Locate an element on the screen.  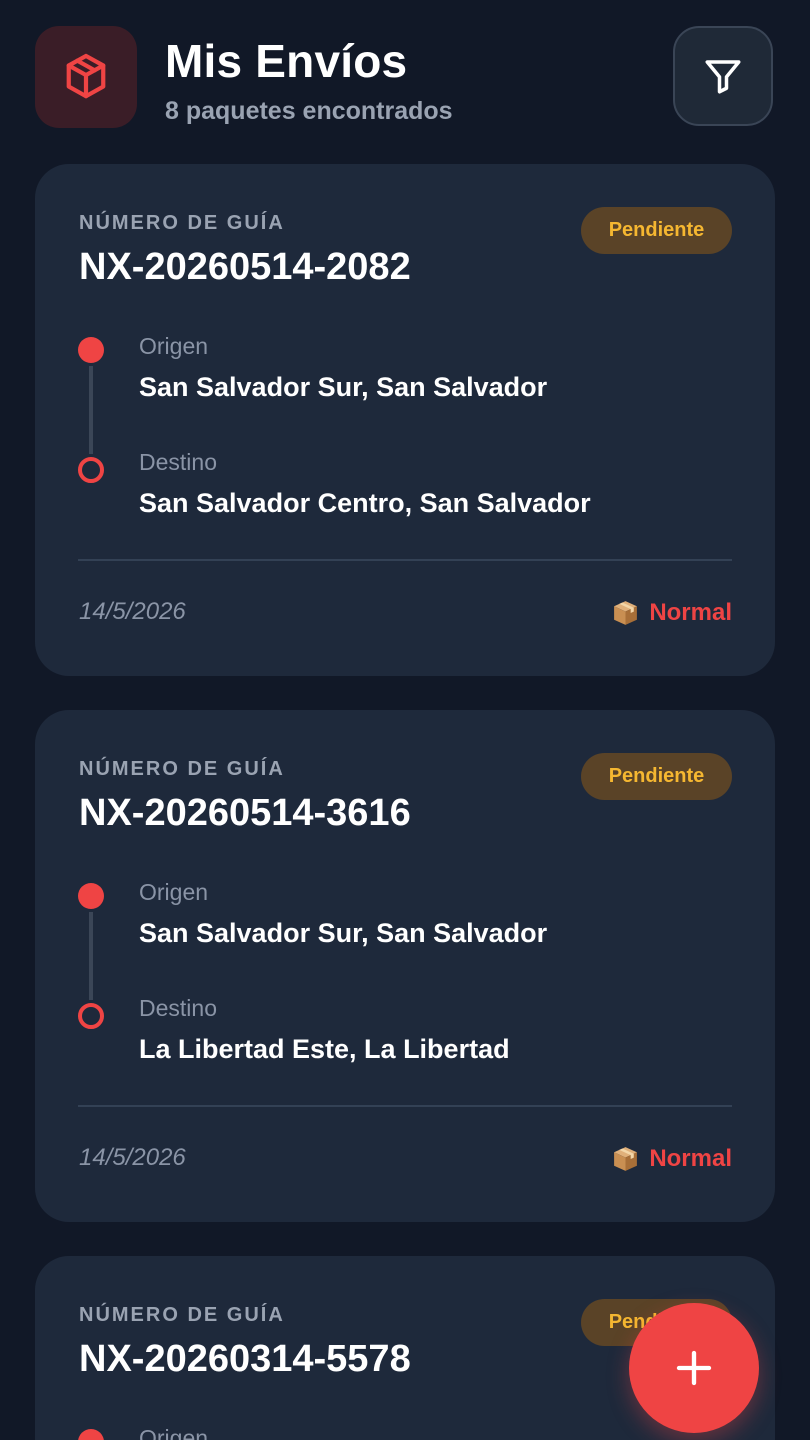
header: Mis Envíos 8 paquetes encontrados is located at coordinates (405, 80).